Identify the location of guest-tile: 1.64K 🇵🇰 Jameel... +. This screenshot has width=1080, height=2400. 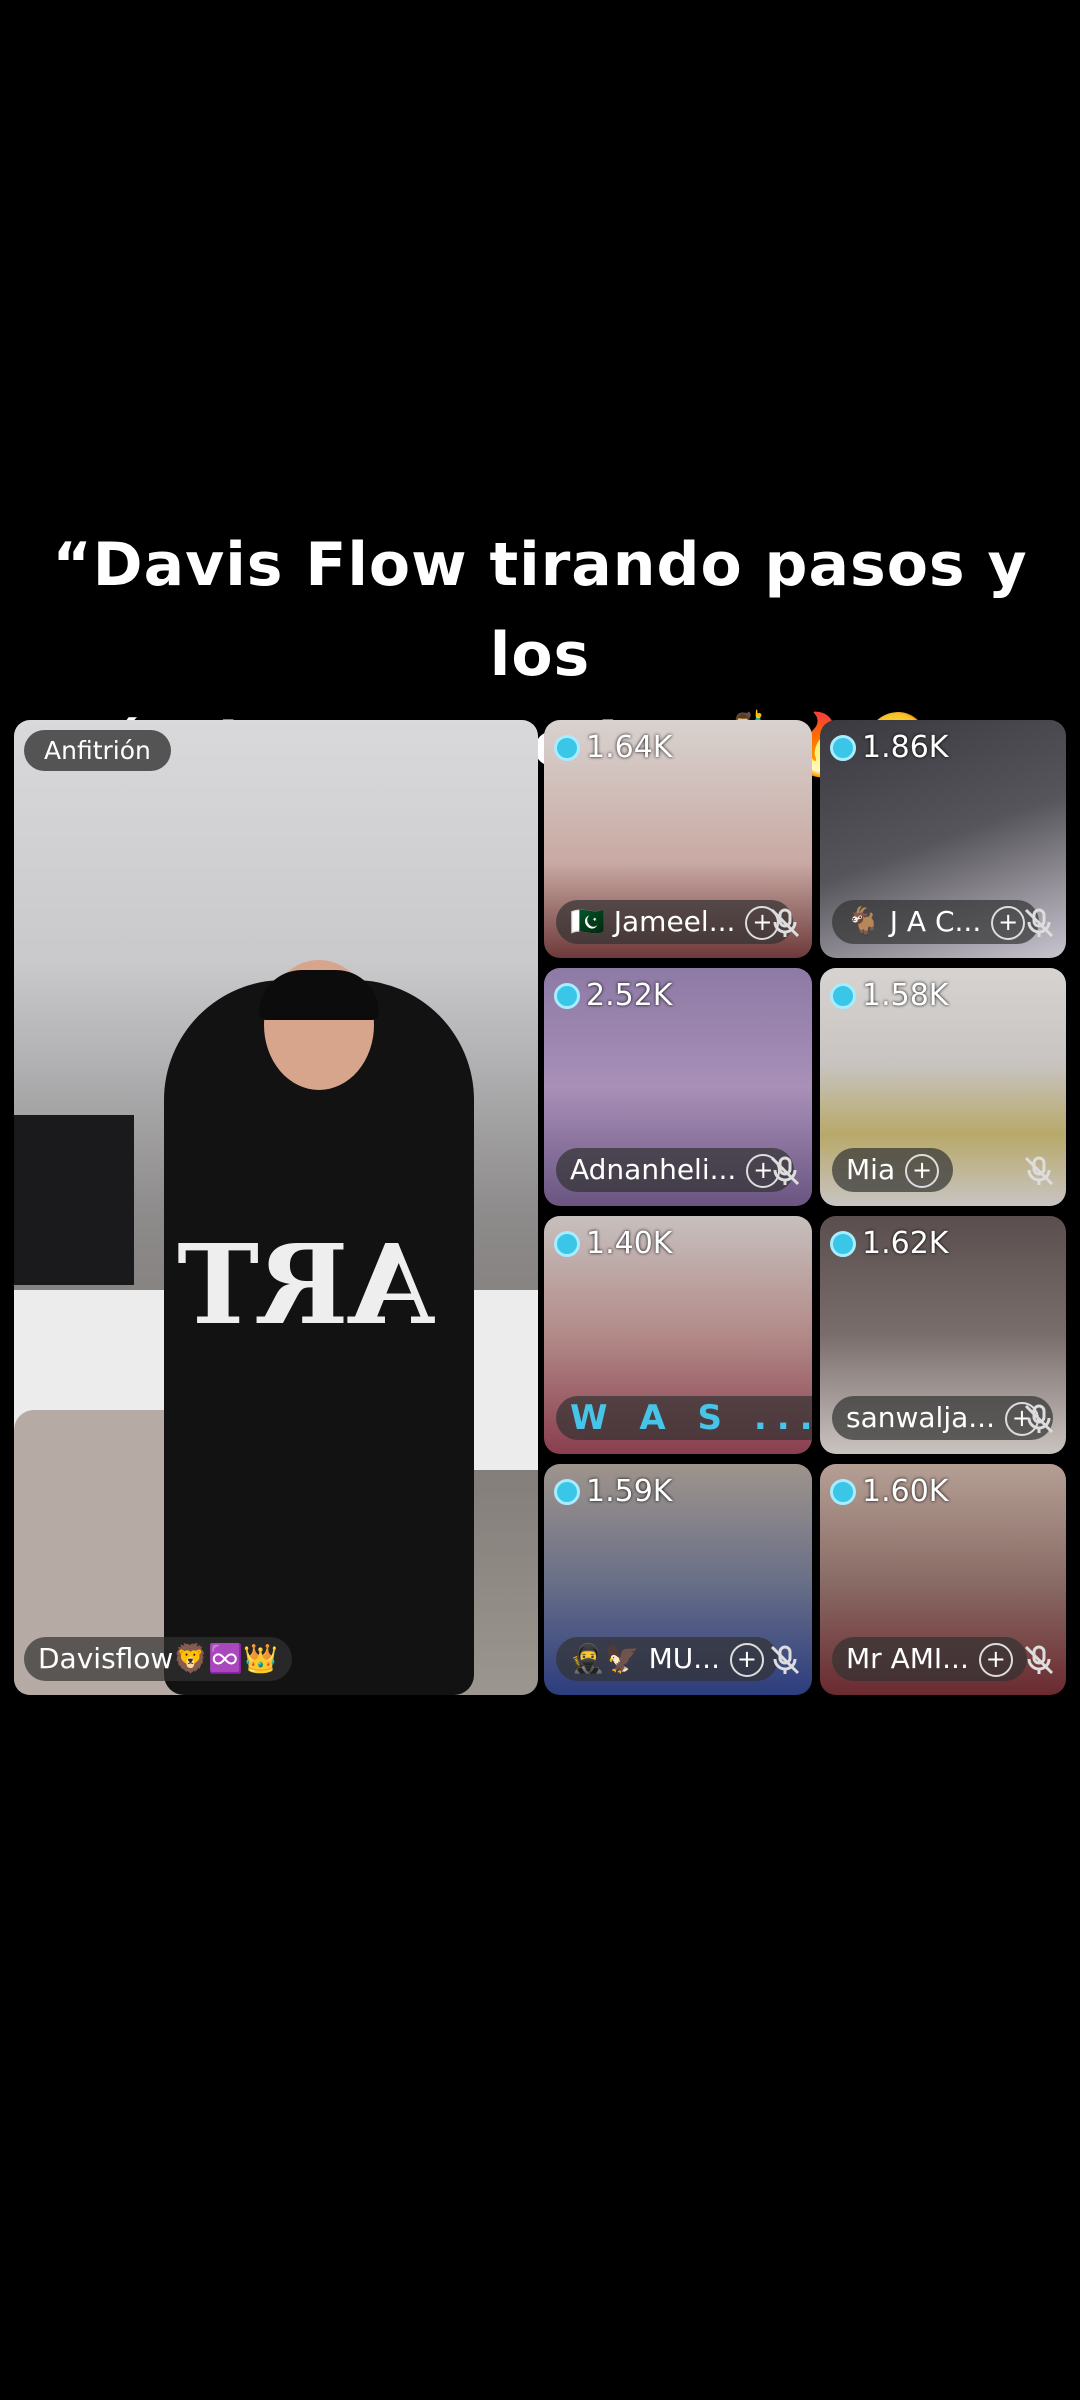
(678, 839).